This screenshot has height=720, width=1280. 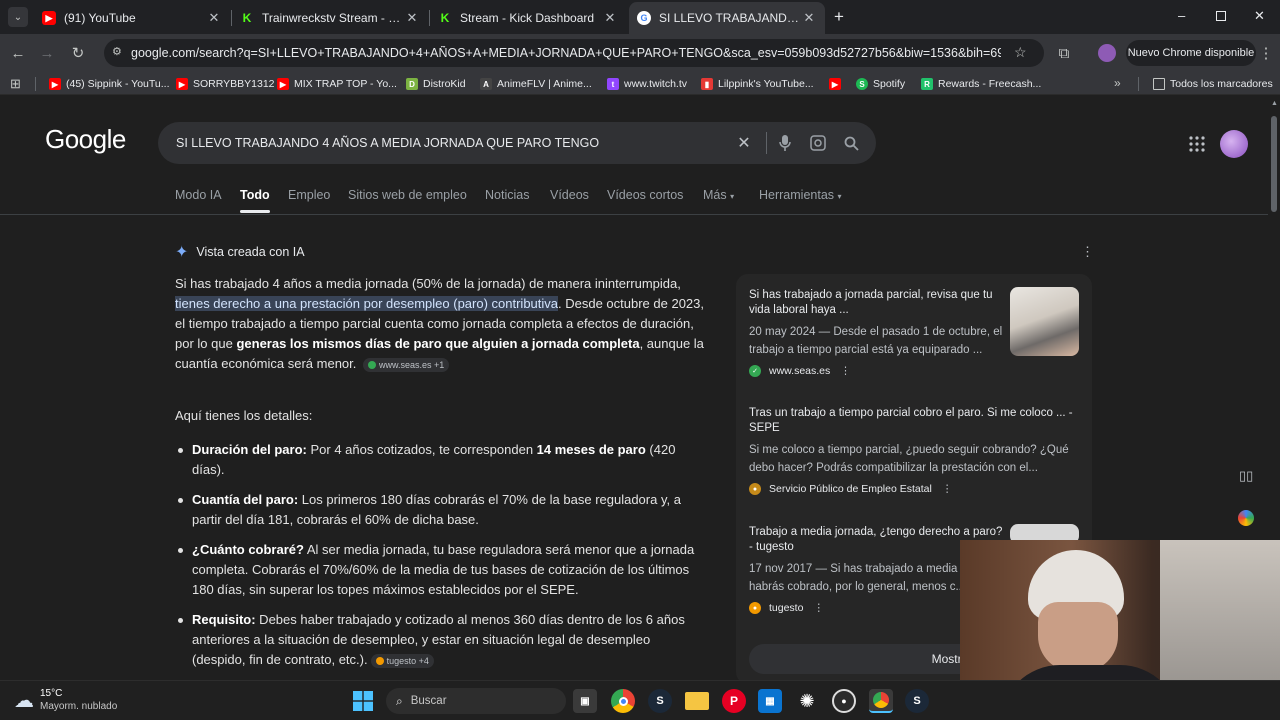 I want to click on task-view-icon: ▣, so click(x=585, y=701).